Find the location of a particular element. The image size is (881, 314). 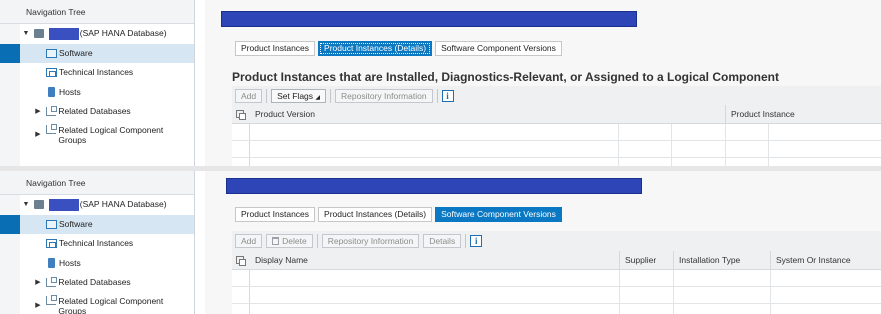

table-header: Product Version Product Instance is located at coordinates (556, 114).